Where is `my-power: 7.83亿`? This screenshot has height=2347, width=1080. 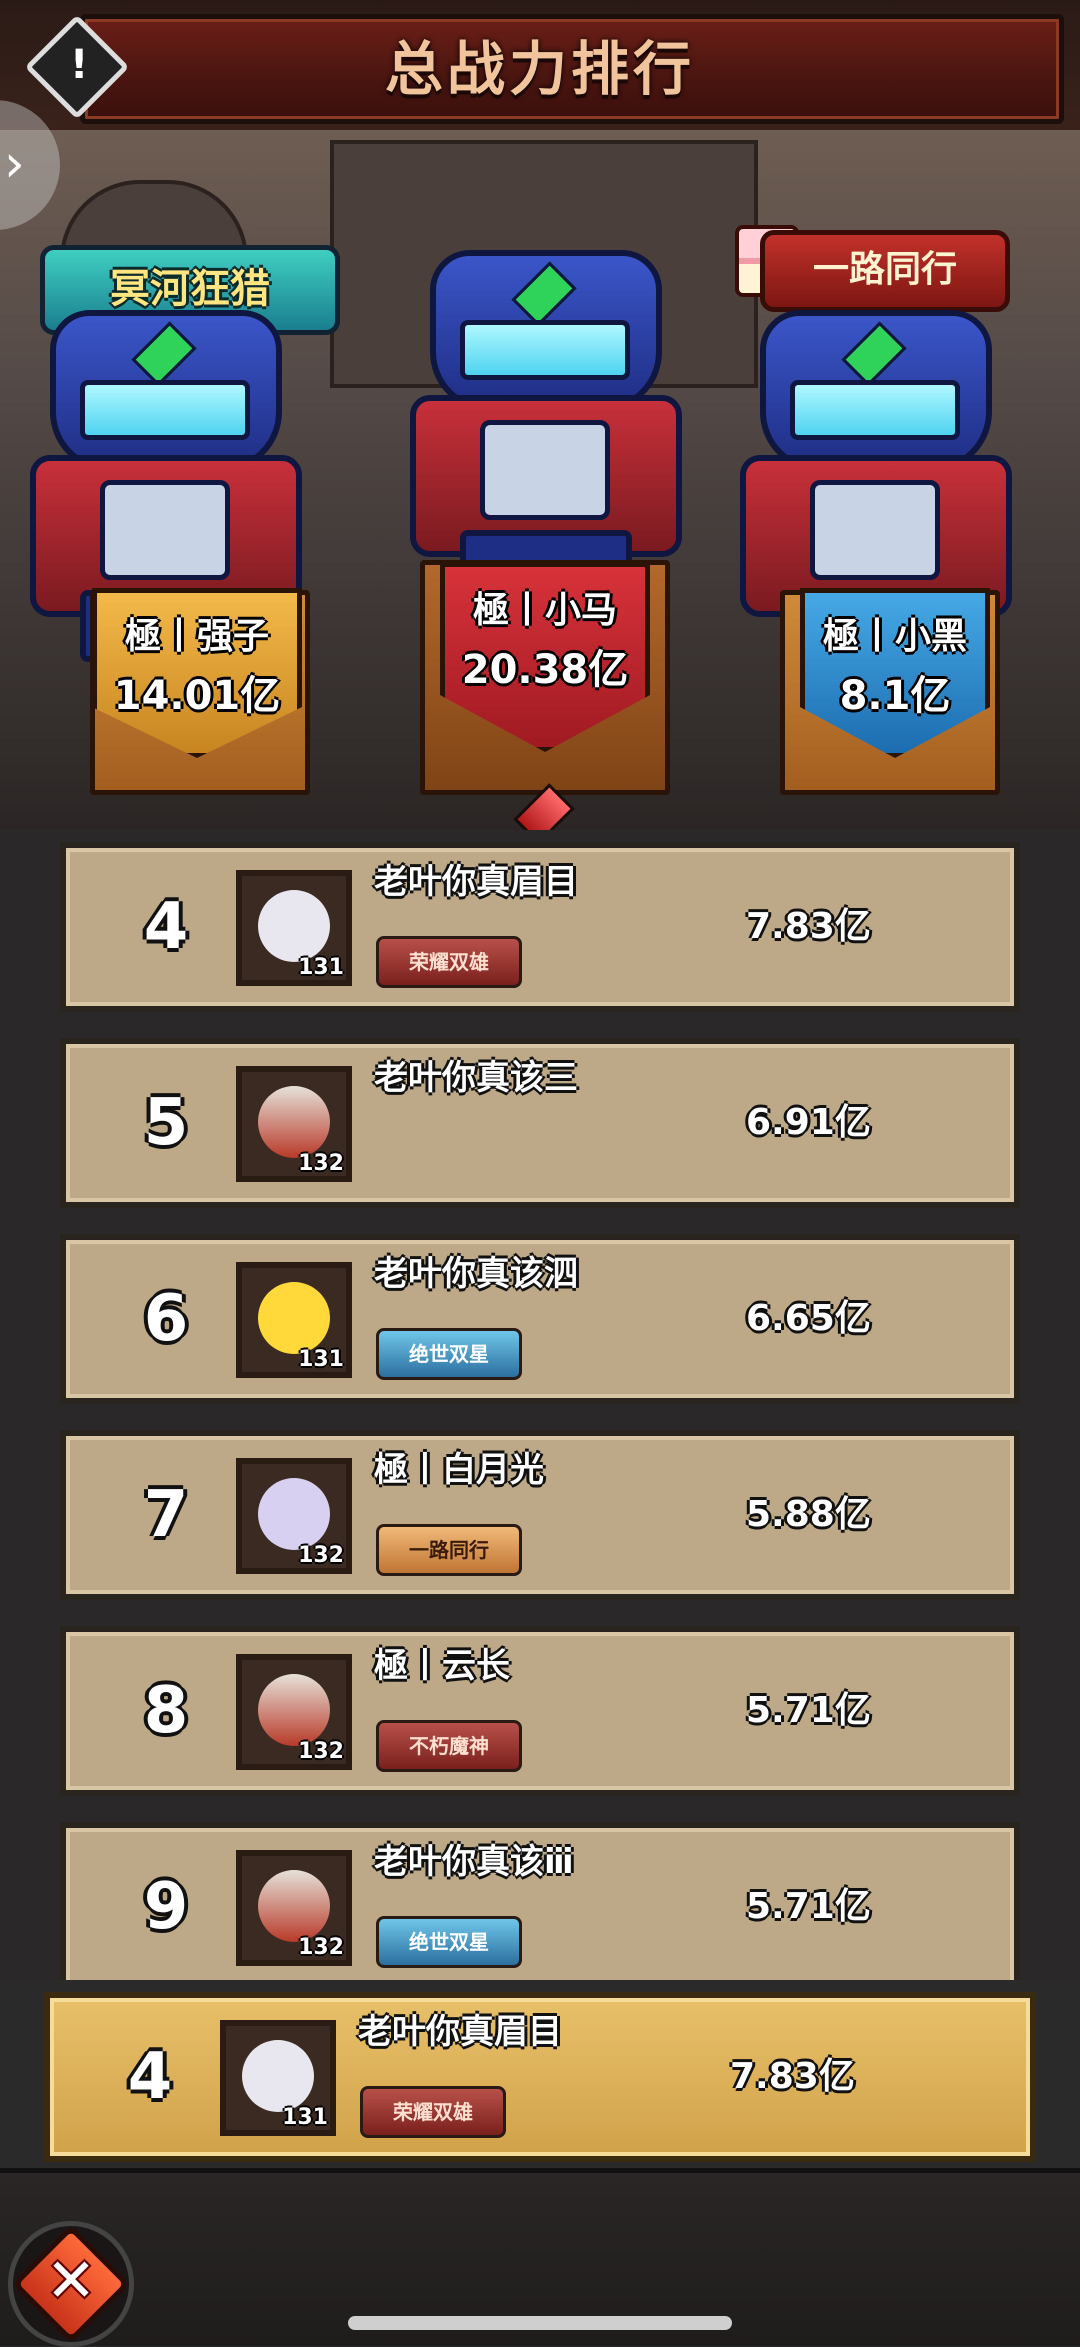
my-power: 7.83亿 is located at coordinates (792, 2076).